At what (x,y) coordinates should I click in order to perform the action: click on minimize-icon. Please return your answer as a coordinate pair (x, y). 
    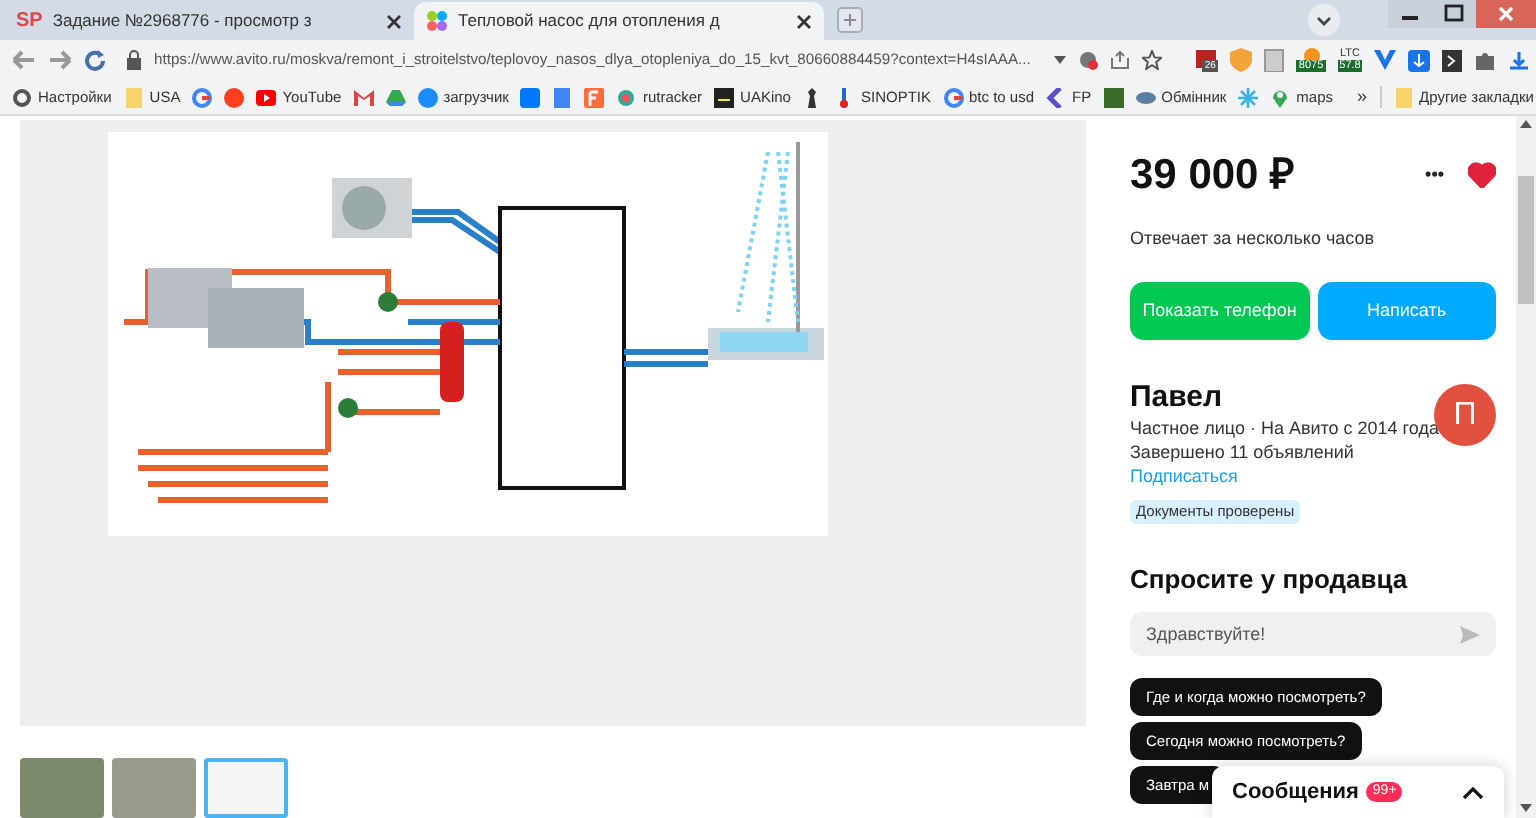
    Looking at the image, I should click on (1410, 14).